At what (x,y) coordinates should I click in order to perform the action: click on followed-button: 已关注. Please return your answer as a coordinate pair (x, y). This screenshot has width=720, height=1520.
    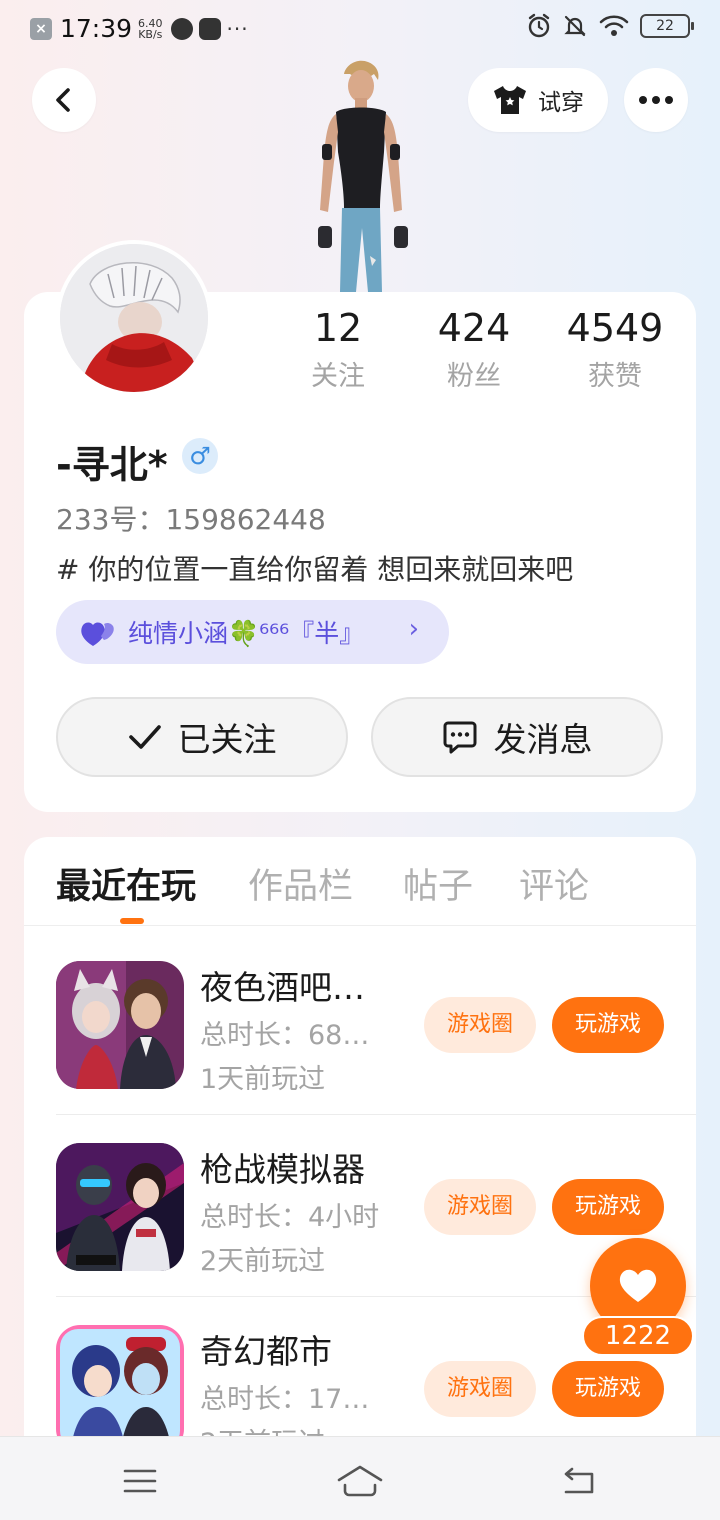
    Looking at the image, I should click on (202, 737).